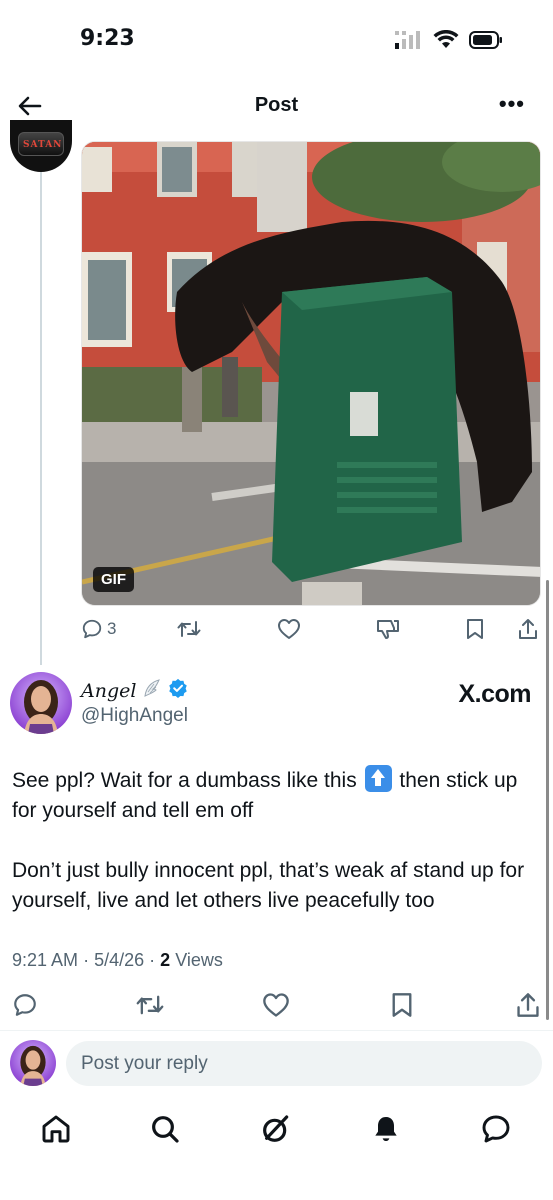 Image resolution: width=553 pixels, height=1200 pixels. What do you see at coordinates (276, 1030) in the screenshot?
I see `divider` at bounding box center [276, 1030].